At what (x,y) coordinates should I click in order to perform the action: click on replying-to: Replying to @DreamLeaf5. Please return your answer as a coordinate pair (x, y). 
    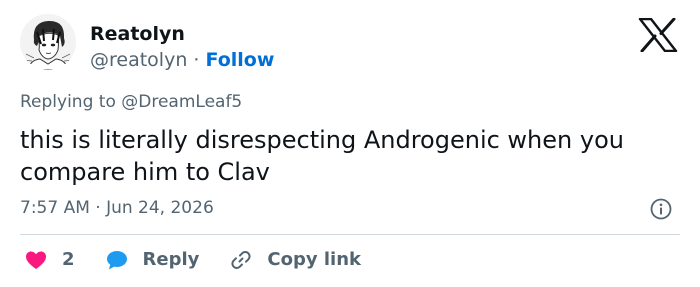
    Looking at the image, I should click on (131, 102).